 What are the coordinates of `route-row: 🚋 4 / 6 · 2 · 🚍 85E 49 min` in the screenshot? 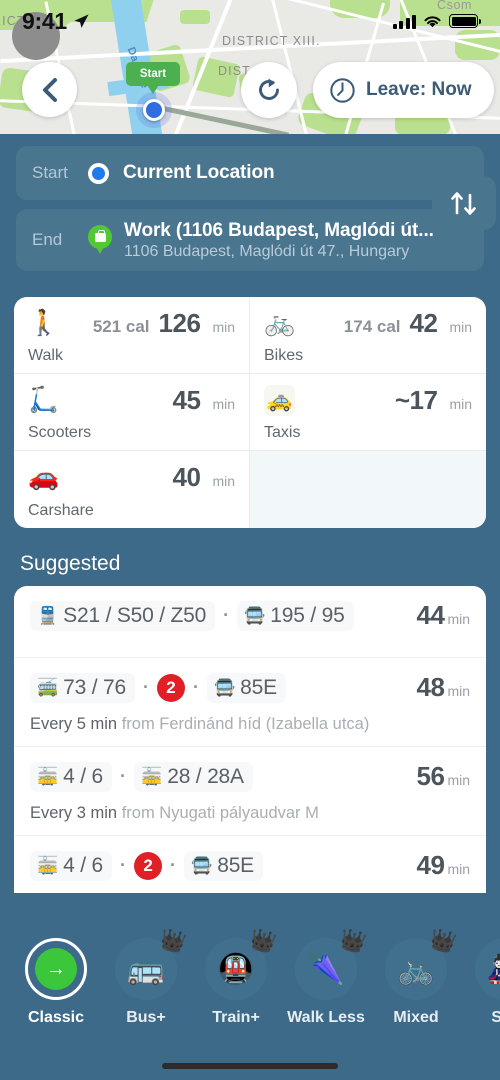 It's located at (250, 864).